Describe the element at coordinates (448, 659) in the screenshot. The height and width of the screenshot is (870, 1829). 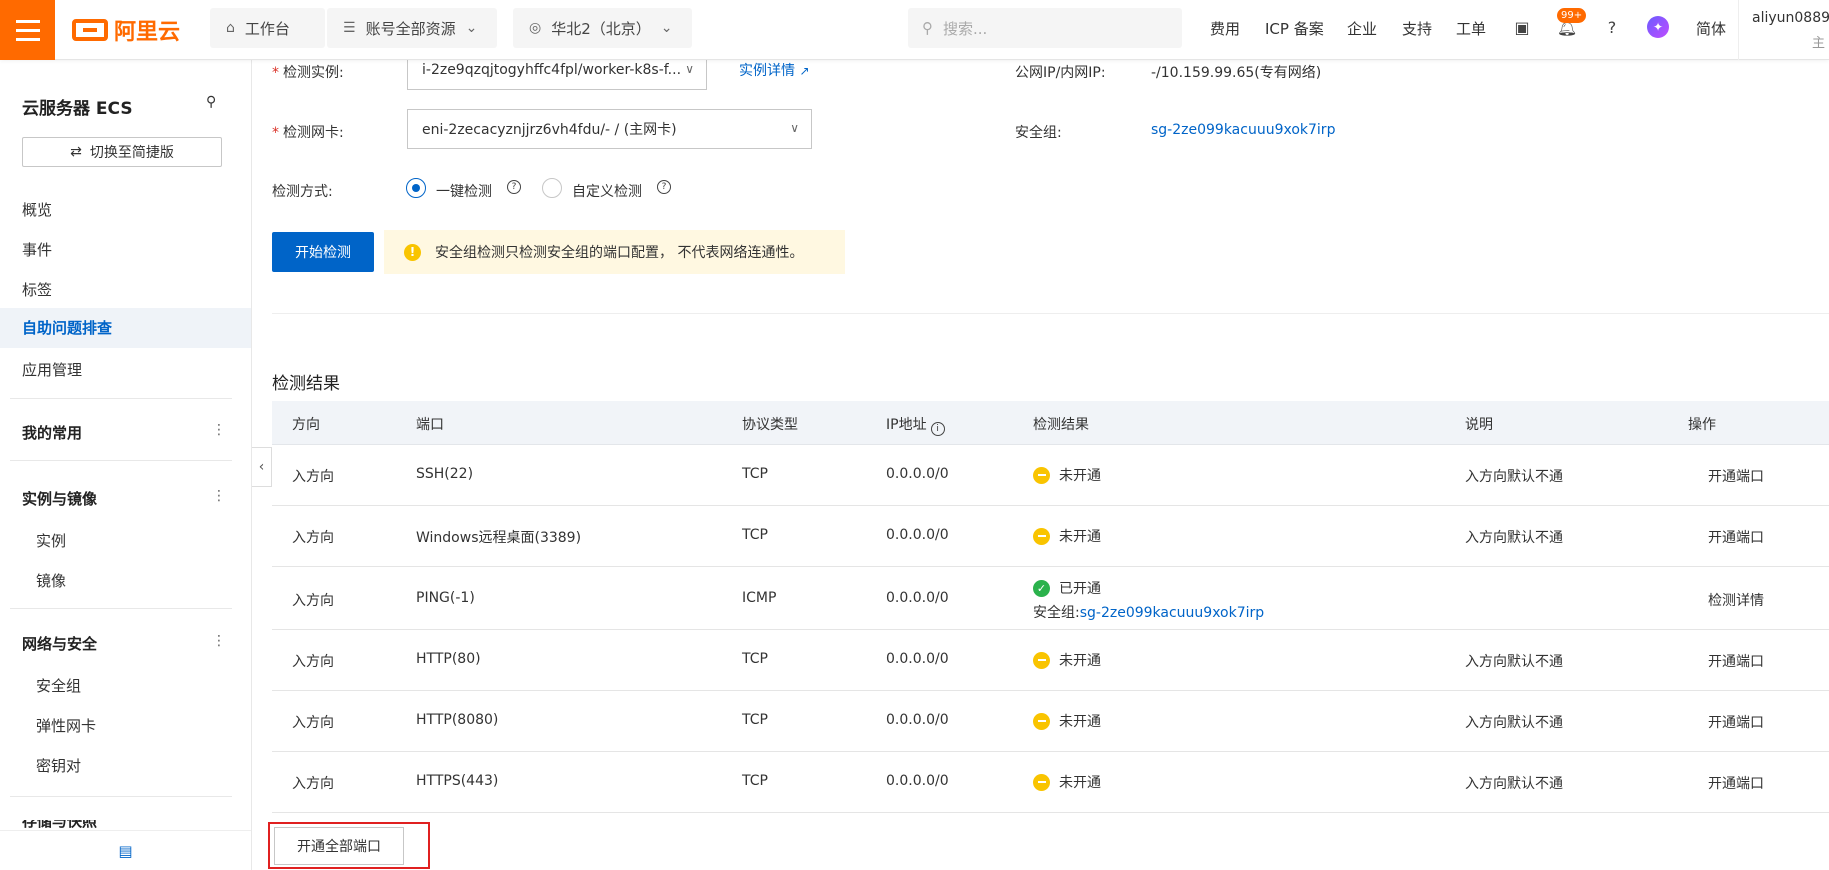
I see `cell-port: HTTP(80)` at that location.